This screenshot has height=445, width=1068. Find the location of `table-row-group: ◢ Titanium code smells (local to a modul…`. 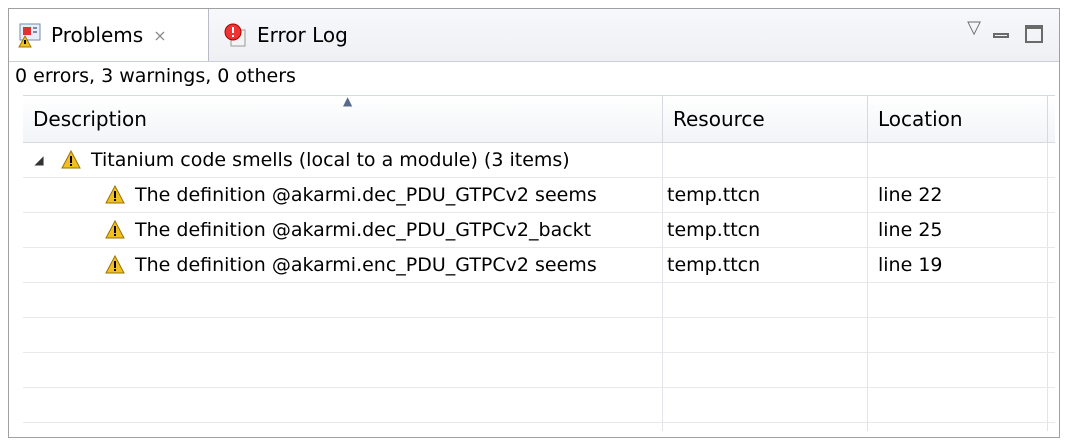

table-row-group: ◢ Titanium code smells (local to a modul… is located at coordinates (539, 160).